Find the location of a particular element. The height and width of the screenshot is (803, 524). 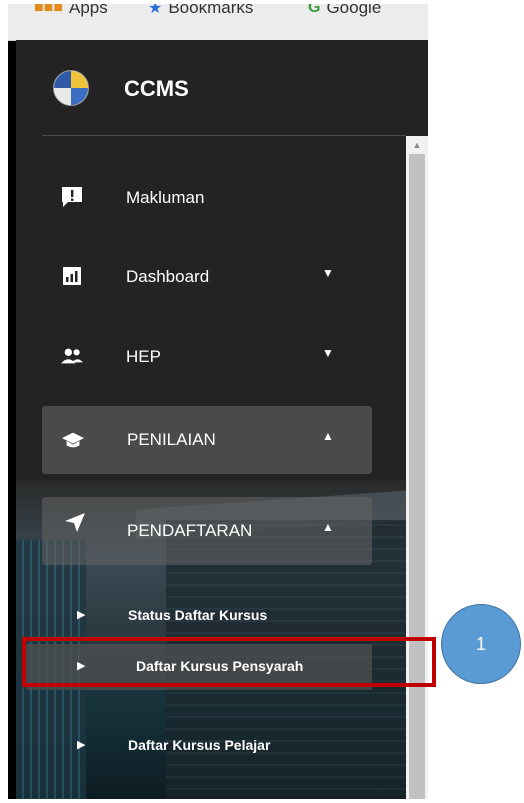

callout-highlight-box is located at coordinates (229, 662).